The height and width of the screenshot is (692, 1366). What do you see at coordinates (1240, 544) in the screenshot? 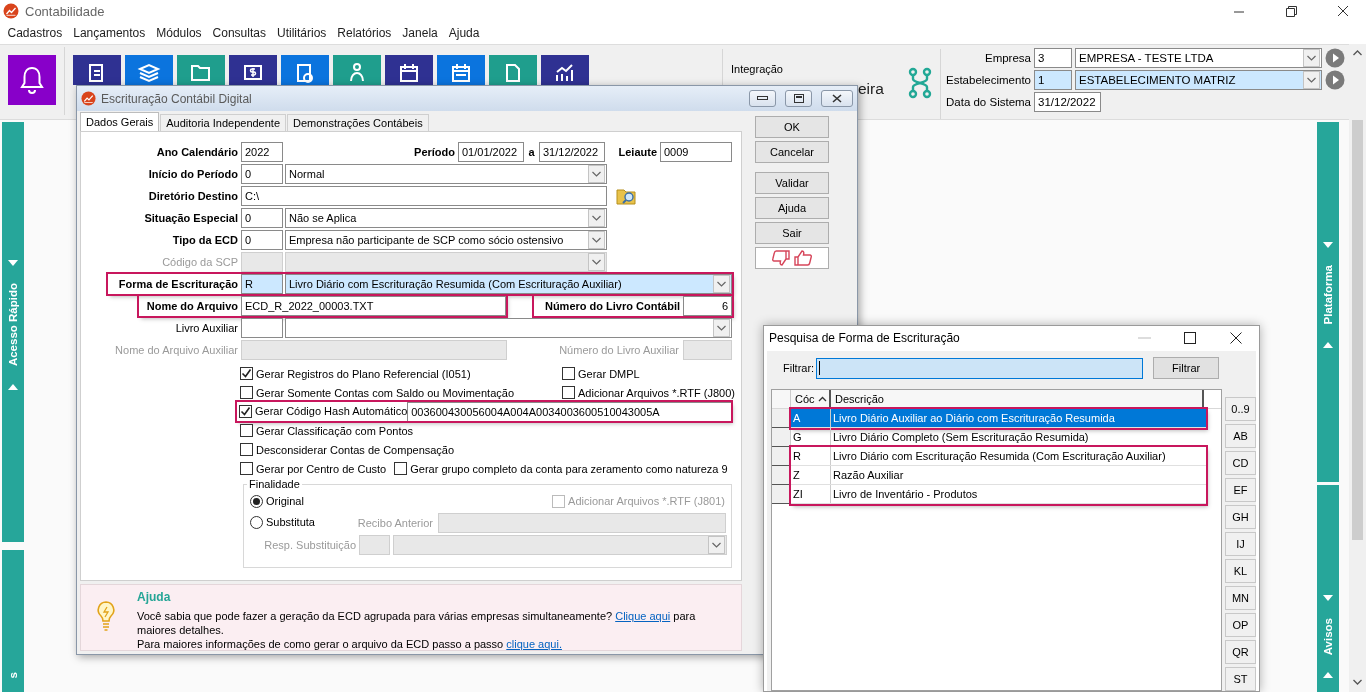
I see `letter-filter-button: IJ` at bounding box center [1240, 544].